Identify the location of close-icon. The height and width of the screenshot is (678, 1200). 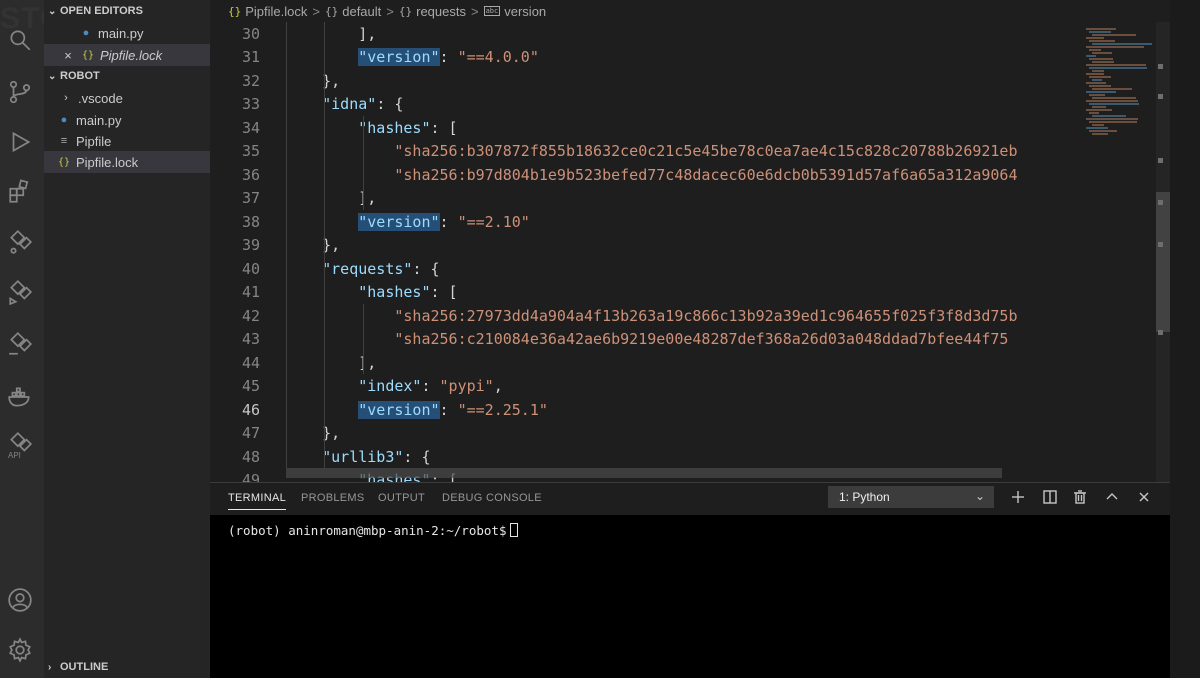
(1144, 497).